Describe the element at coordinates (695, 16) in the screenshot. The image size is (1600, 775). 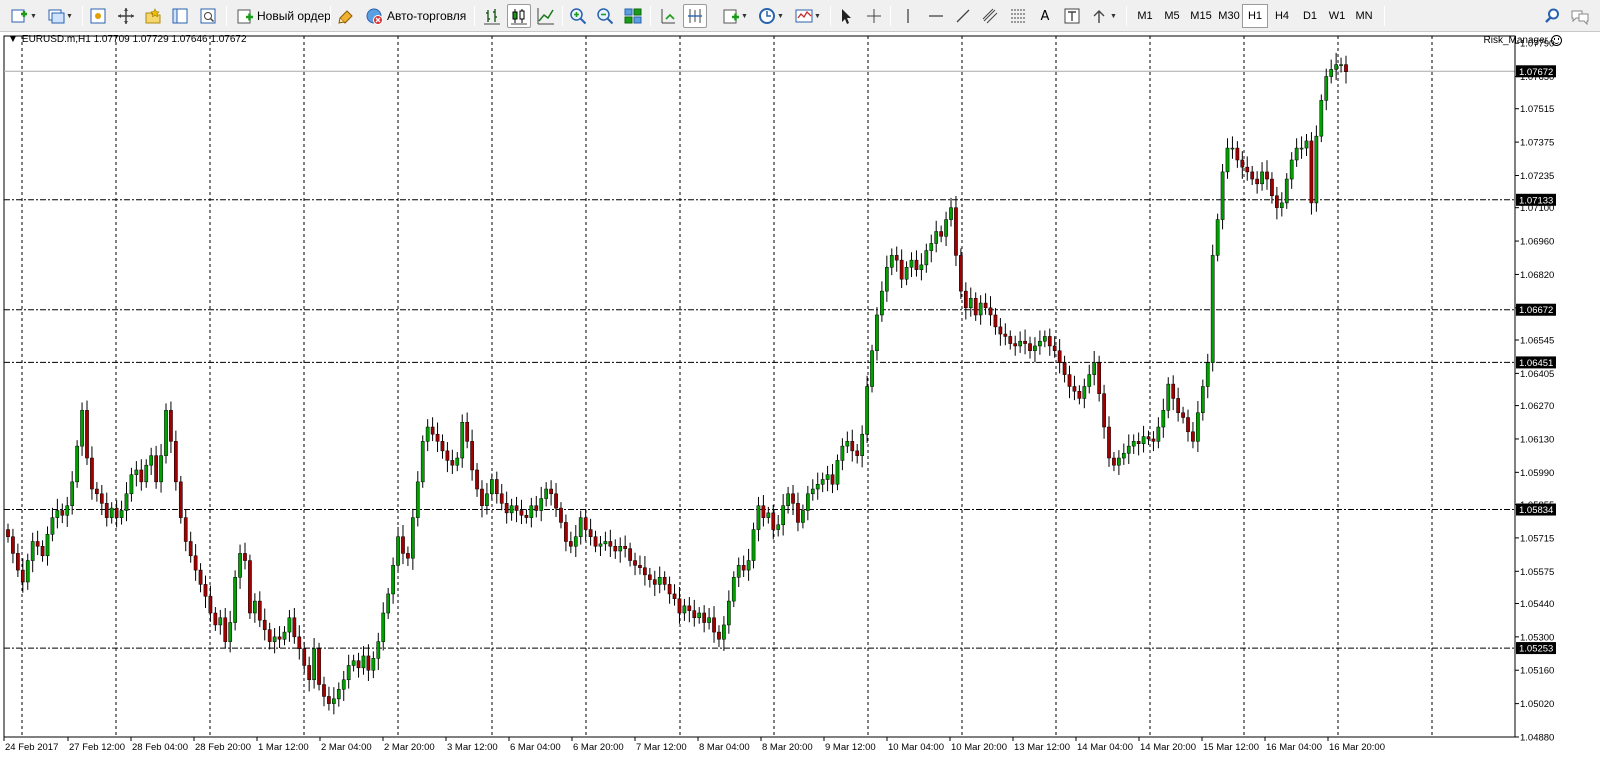
I see `chart-shift-button` at that location.